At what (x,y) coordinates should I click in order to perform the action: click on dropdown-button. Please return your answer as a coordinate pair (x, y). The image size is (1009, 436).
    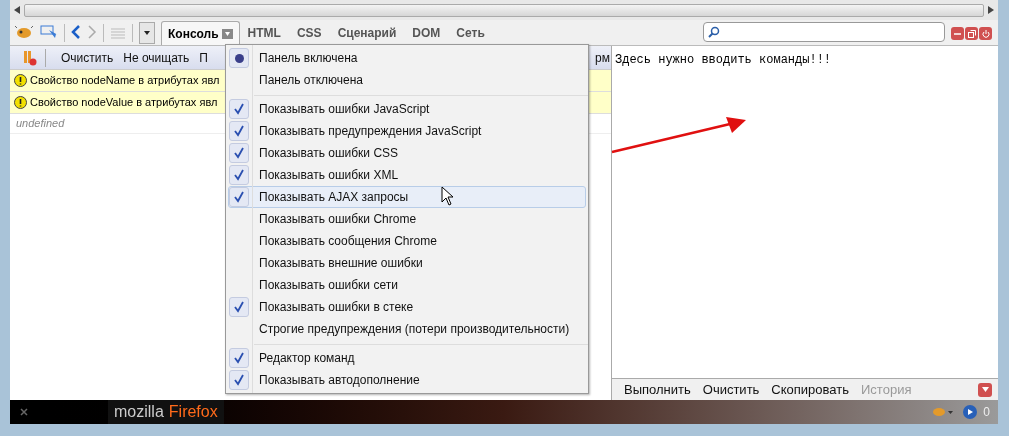
    Looking at the image, I should click on (147, 33).